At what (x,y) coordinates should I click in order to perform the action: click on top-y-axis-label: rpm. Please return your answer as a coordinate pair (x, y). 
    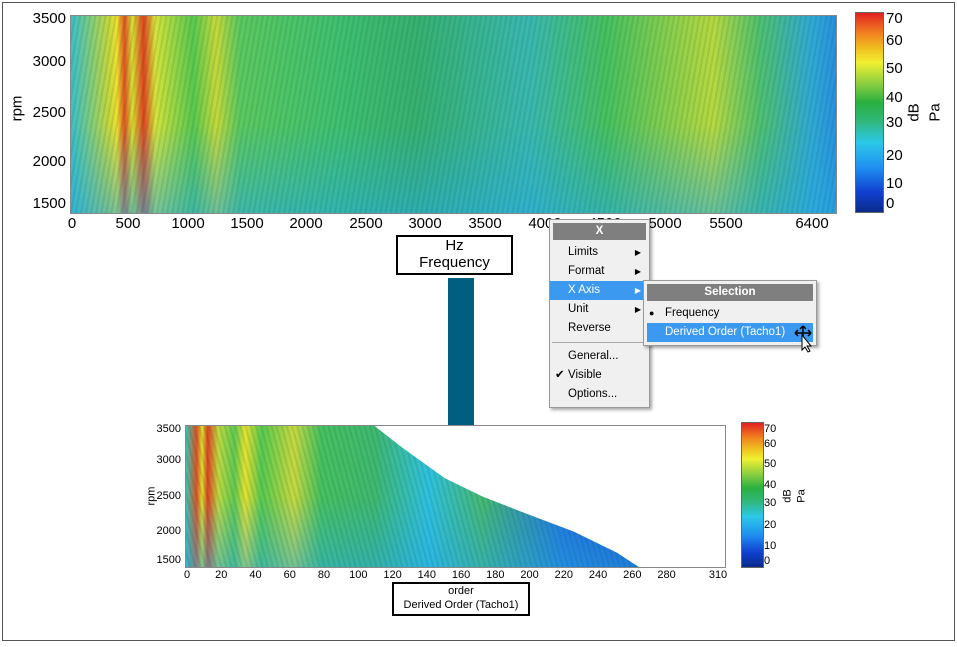
    Looking at the image, I should click on (17, 108).